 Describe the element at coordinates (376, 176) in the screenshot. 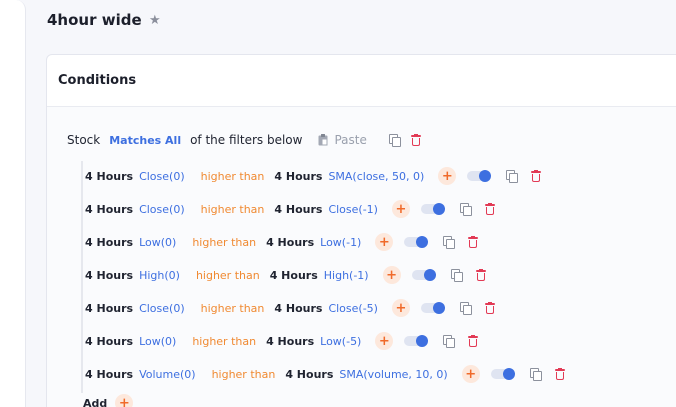

I see `compare-indicator-selector: SMA(close, 50, 0)` at that location.